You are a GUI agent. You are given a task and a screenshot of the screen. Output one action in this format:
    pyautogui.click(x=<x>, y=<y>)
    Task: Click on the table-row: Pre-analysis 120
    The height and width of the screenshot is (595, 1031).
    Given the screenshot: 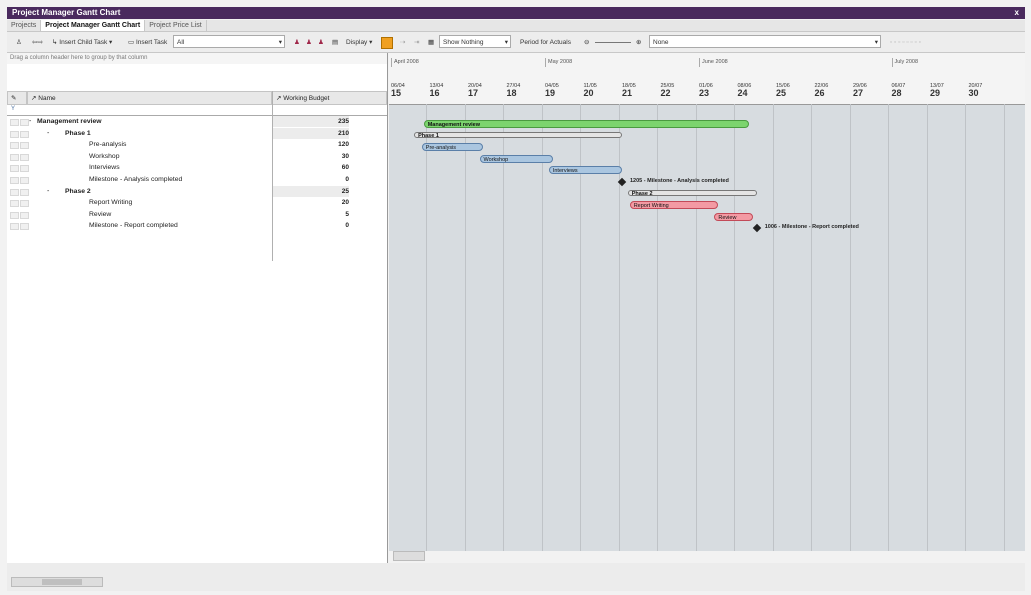 What is the action you would take?
    pyautogui.click(x=197, y=144)
    